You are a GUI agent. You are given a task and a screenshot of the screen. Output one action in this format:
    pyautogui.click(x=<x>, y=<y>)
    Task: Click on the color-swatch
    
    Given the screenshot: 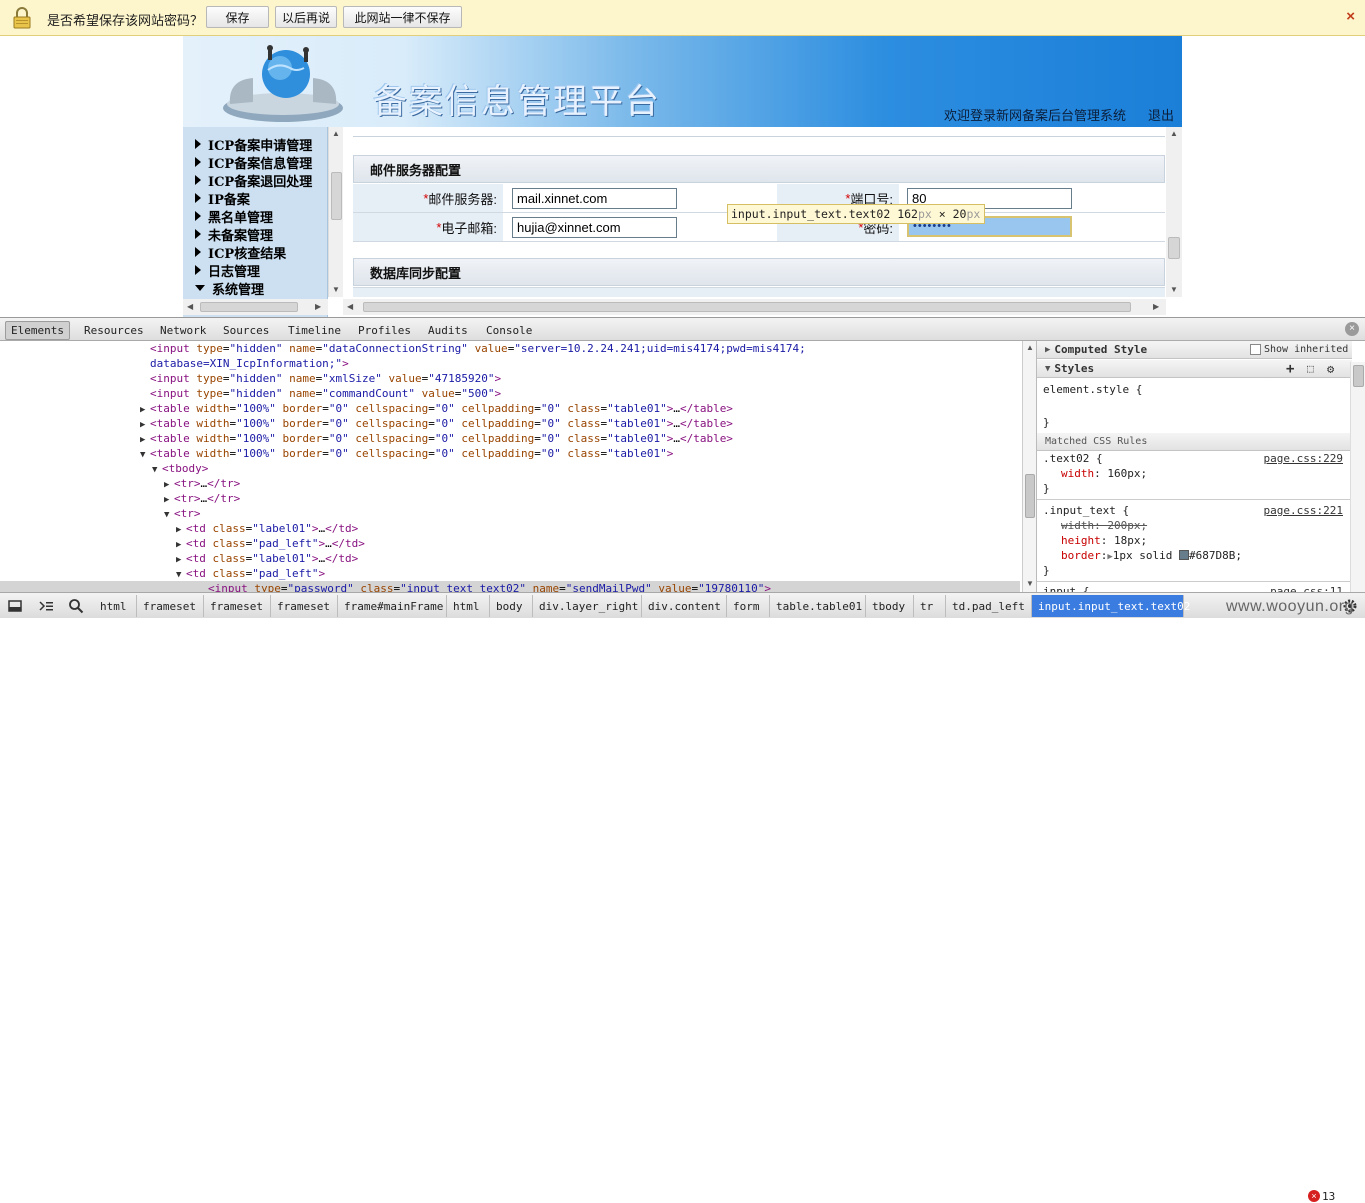 What is the action you would take?
    pyautogui.click(x=1184, y=555)
    